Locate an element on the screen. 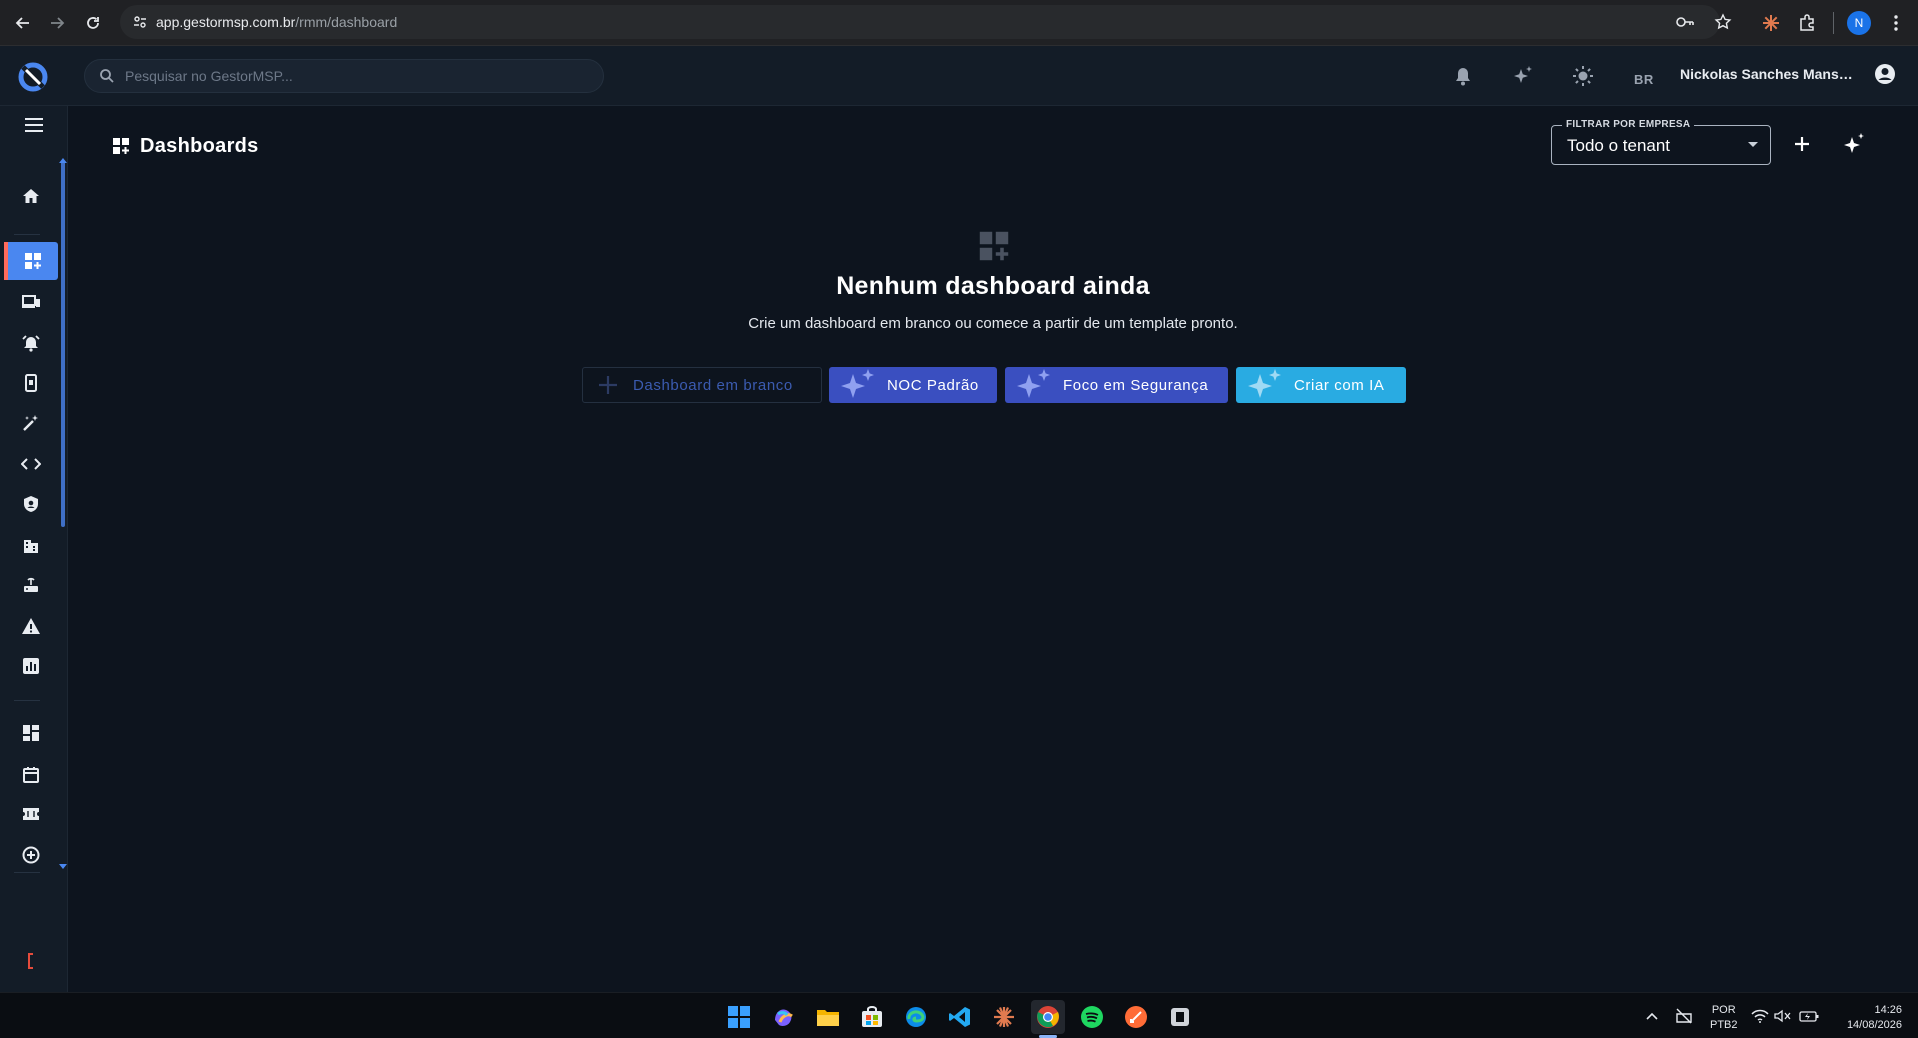 This screenshot has width=1918, height=1038. sidebar-item-tickets is located at coordinates (31, 814).